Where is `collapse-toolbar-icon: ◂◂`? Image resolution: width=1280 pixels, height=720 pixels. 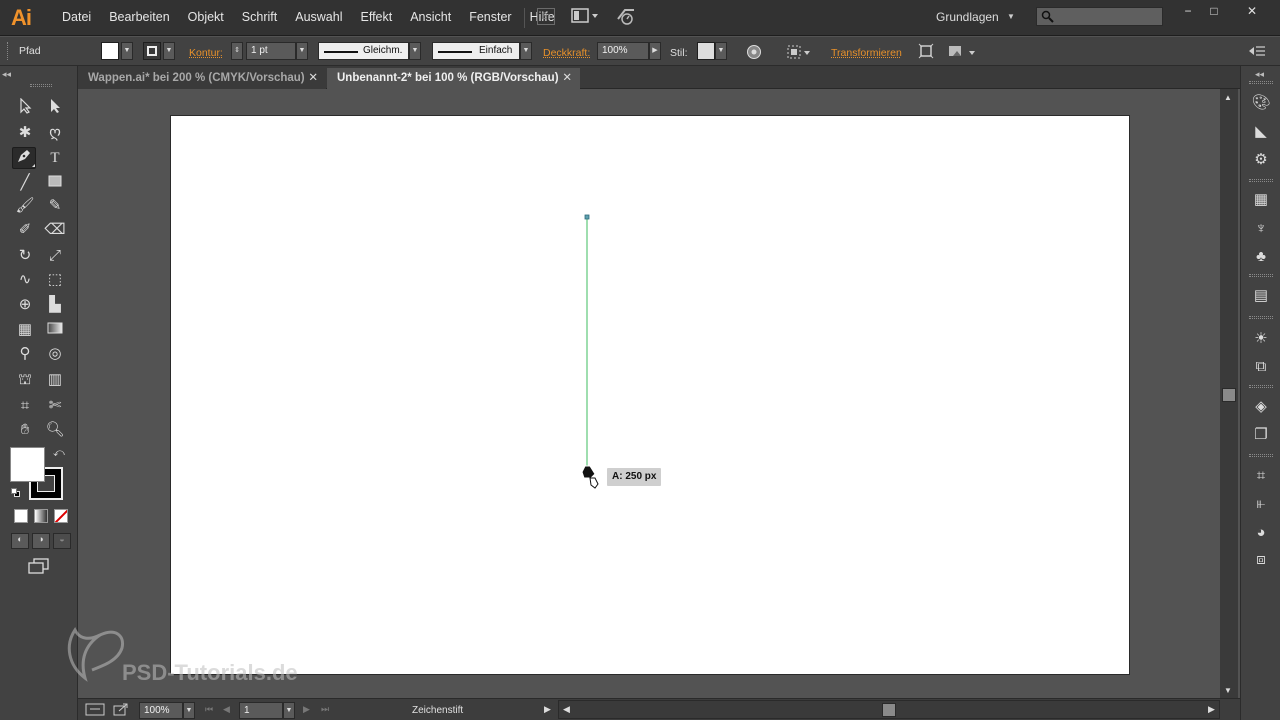
collapse-toolbar-icon: ◂◂ is located at coordinates (6, 74).